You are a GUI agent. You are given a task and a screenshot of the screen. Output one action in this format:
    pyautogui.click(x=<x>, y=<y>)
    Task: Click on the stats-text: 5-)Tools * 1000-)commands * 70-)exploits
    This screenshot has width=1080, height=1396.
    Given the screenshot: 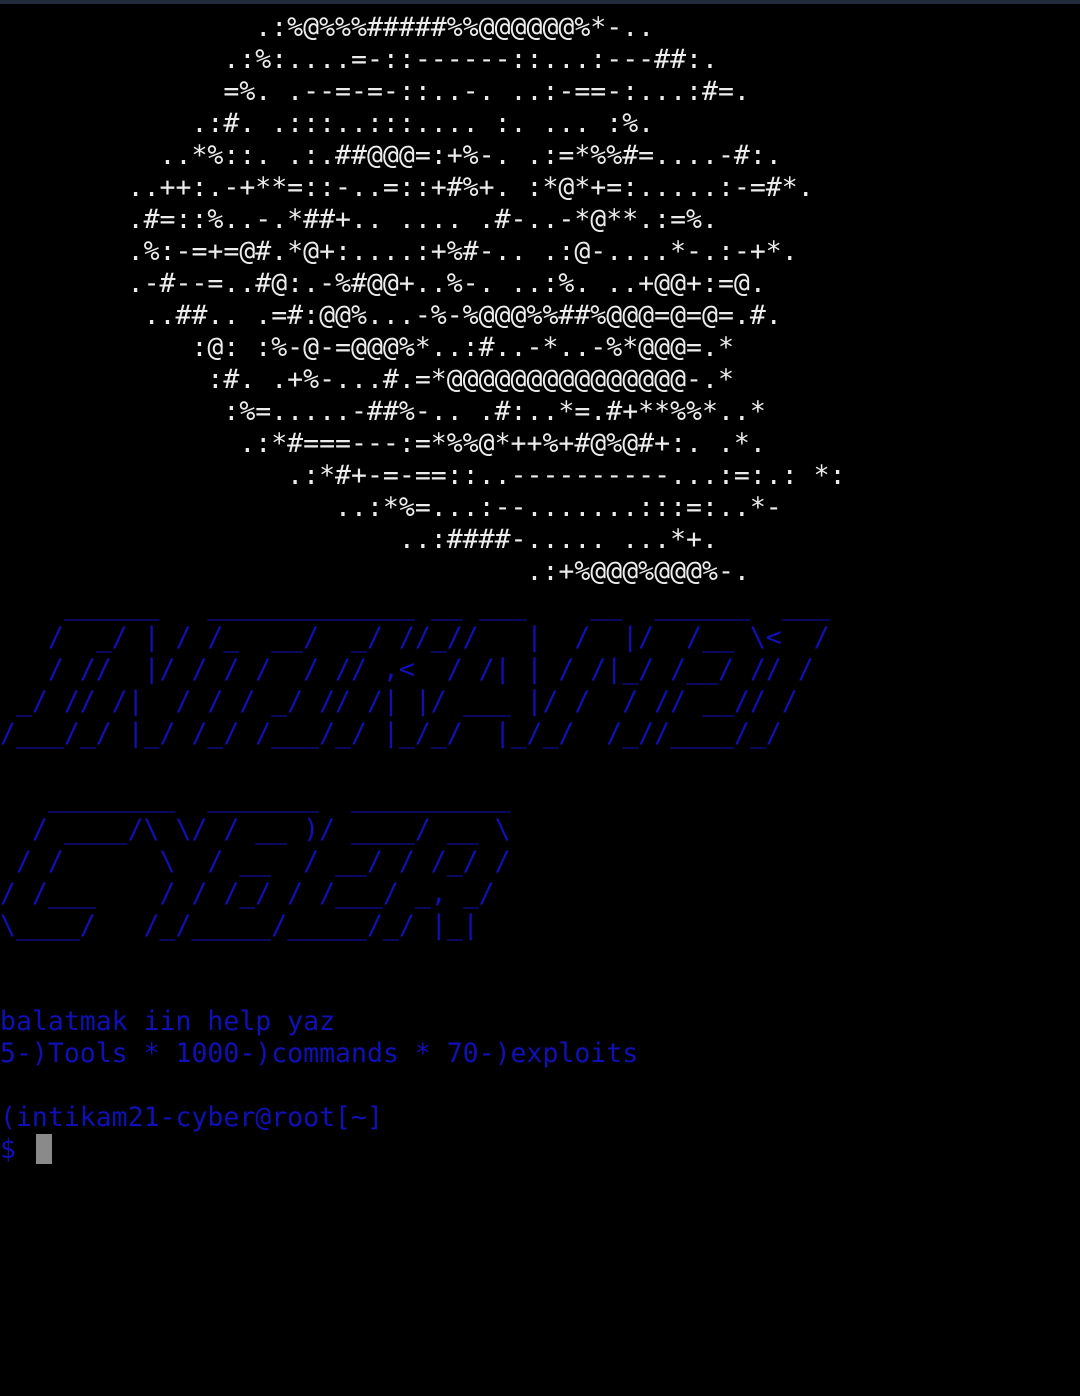 What is the action you would take?
    pyautogui.click(x=319, y=1053)
    